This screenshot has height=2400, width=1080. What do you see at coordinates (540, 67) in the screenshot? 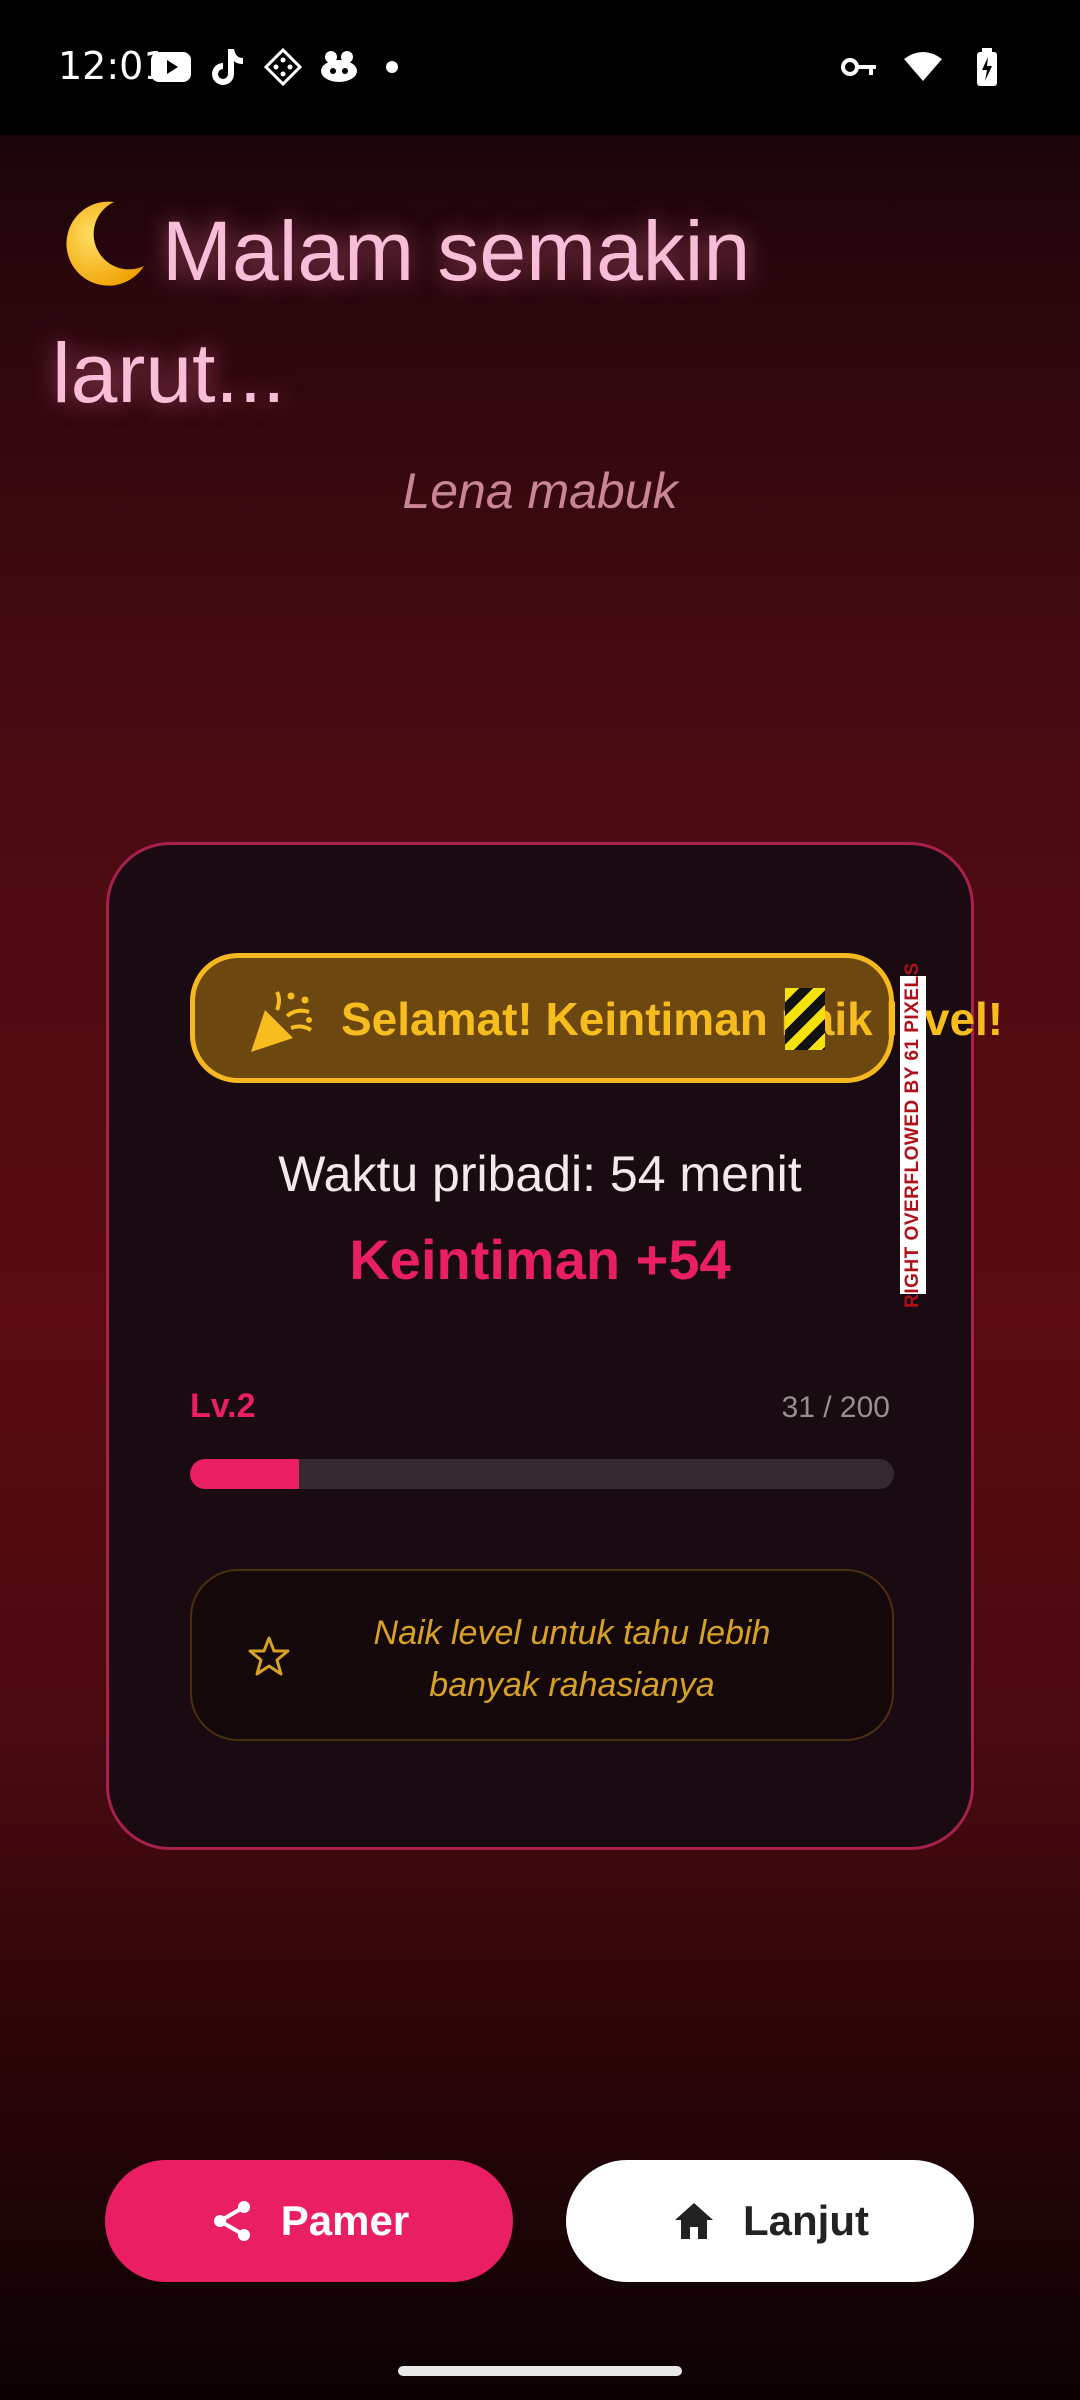
I see `status-bar: 12:01` at bounding box center [540, 67].